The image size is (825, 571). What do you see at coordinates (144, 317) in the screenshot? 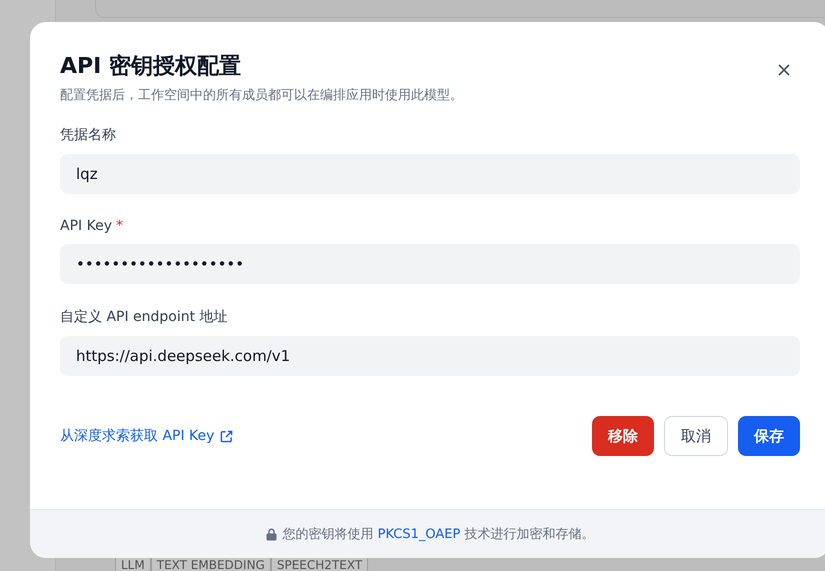
I see `field-label: 自定义 API endpoint 地址` at bounding box center [144, 317].